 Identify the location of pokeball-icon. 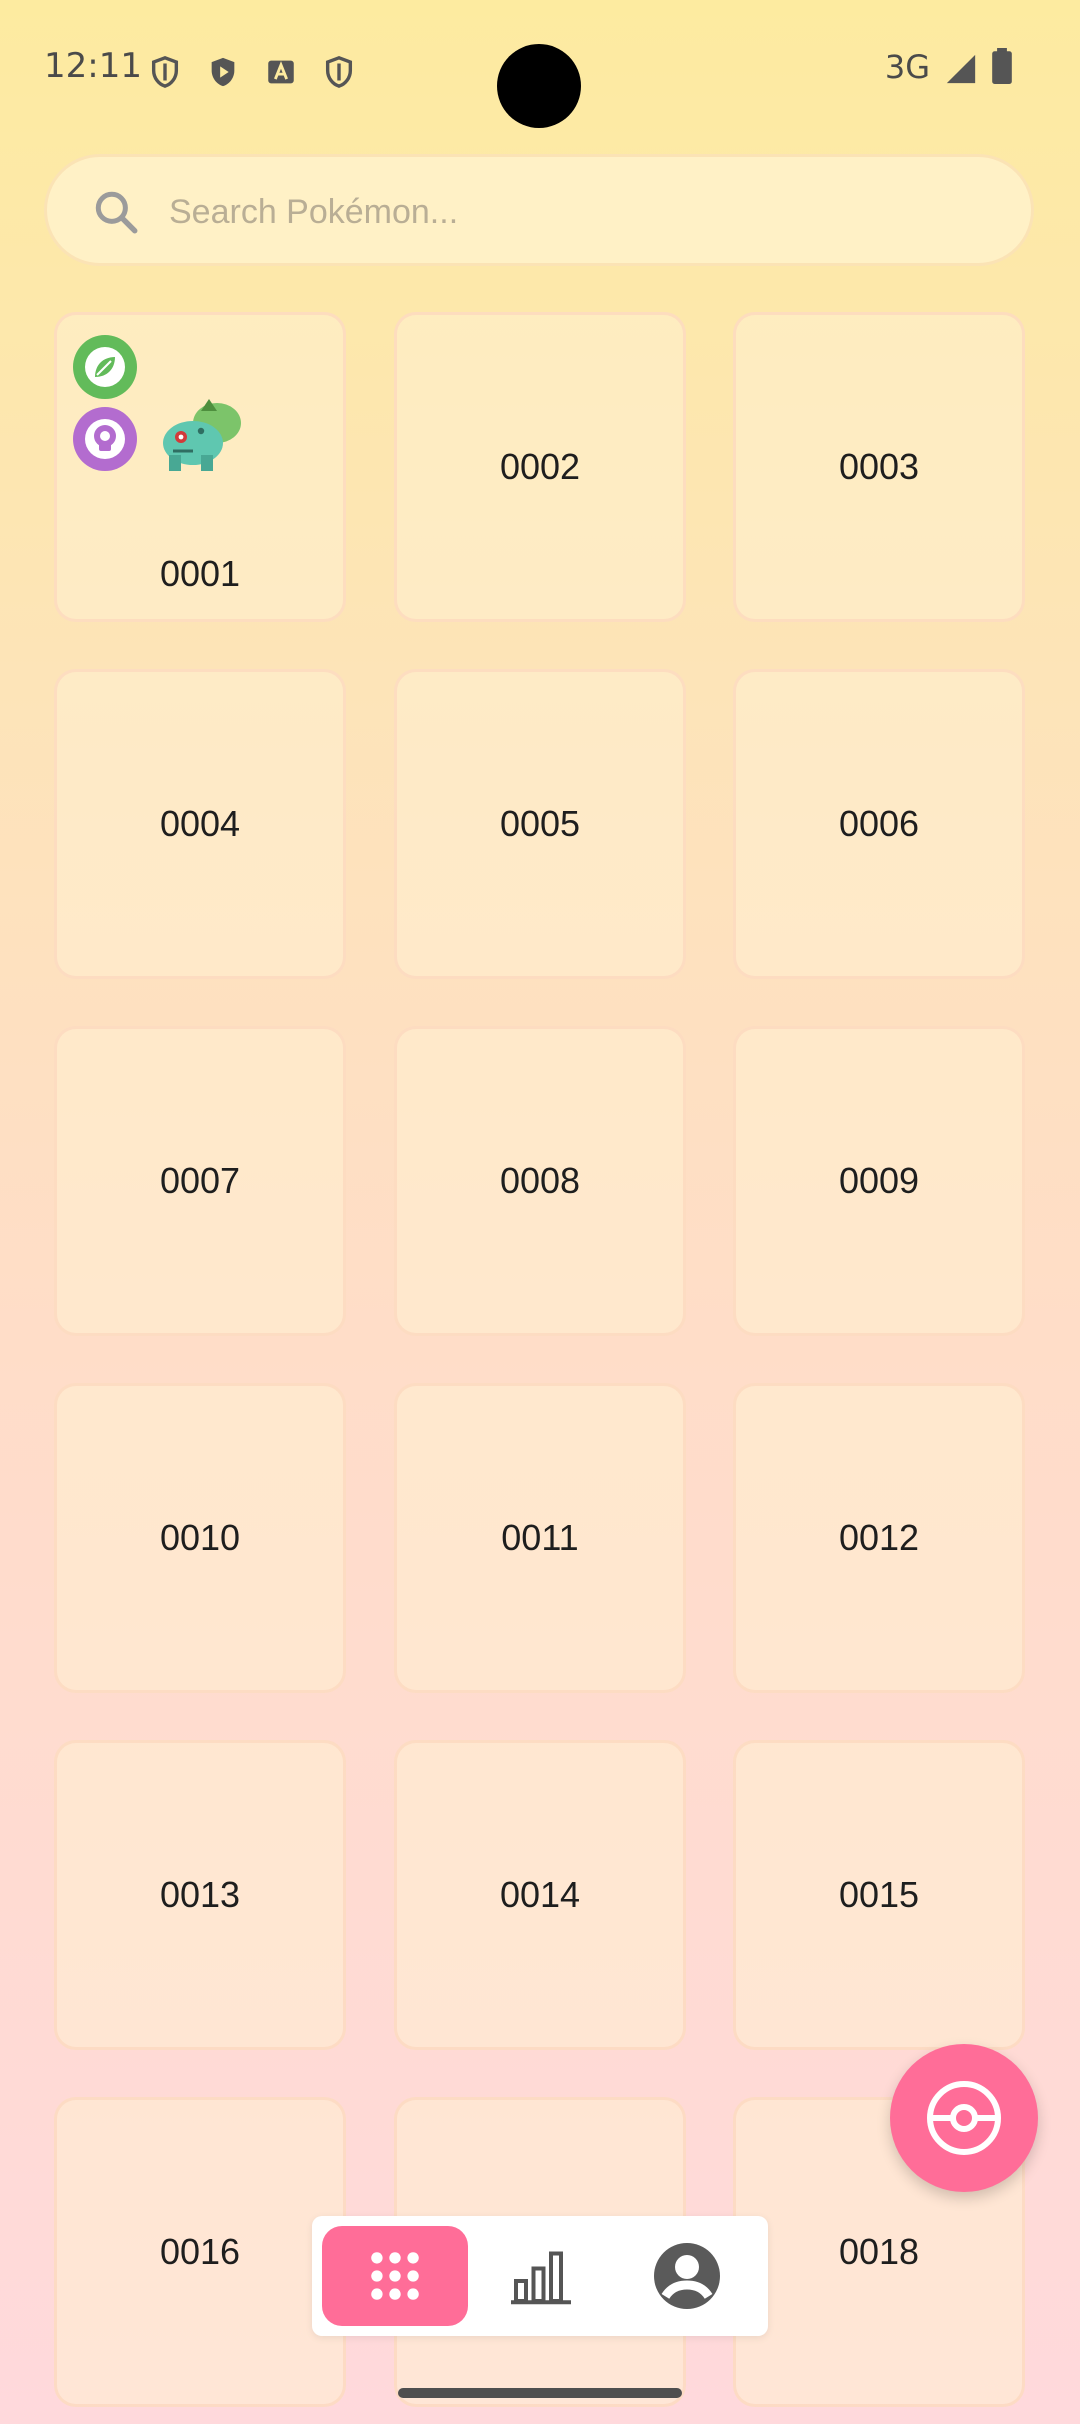
(964, 2118).